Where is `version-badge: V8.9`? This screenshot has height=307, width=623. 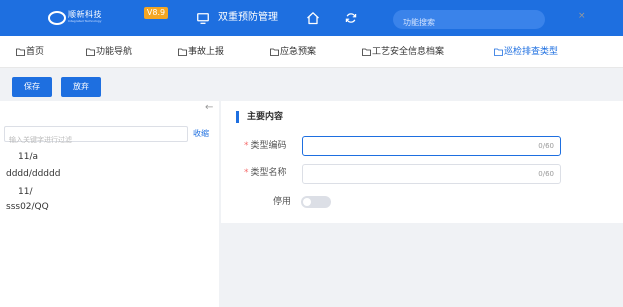
version-badge: V8.9 is located at coordinates (156, 13).